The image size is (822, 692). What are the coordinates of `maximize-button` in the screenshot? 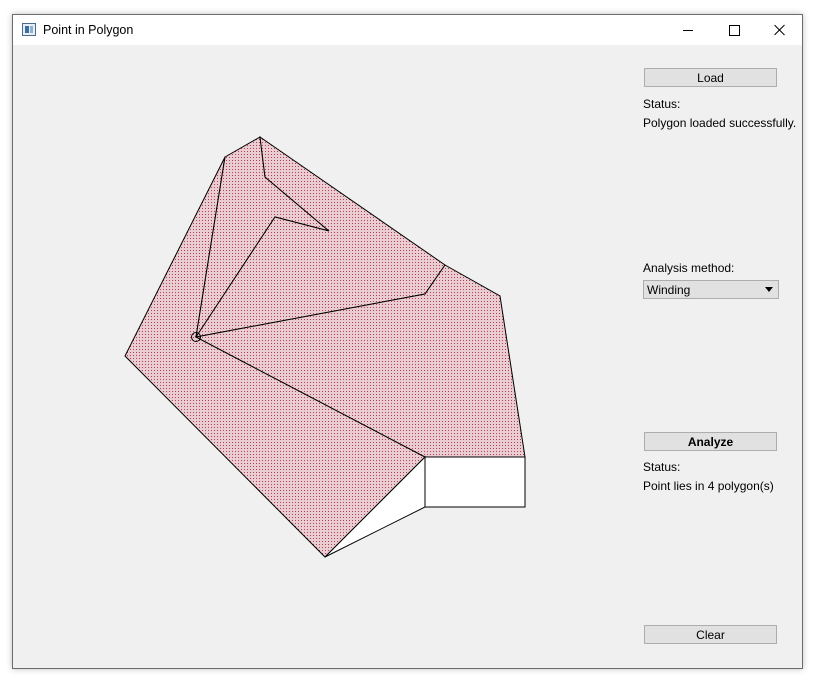 It's located at (734, 30).